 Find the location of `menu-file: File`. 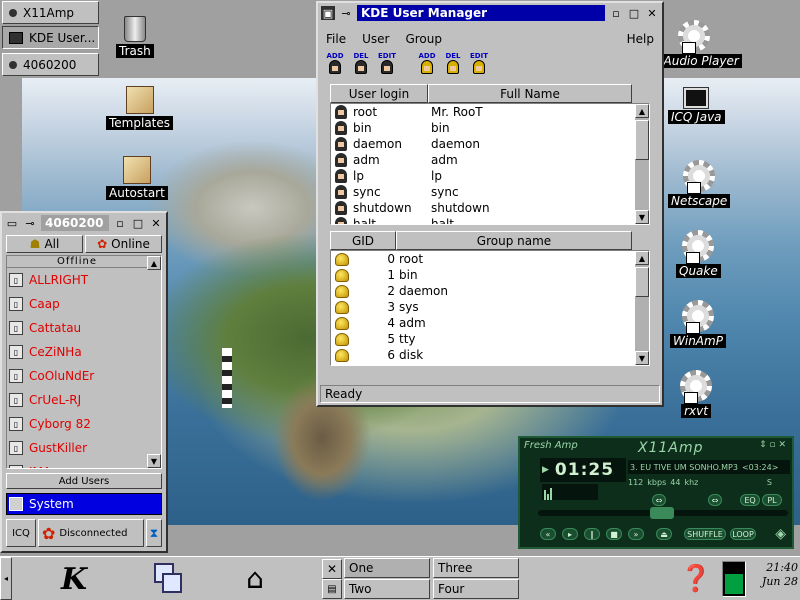

menu-file: File is located at coordinates (336, 39).